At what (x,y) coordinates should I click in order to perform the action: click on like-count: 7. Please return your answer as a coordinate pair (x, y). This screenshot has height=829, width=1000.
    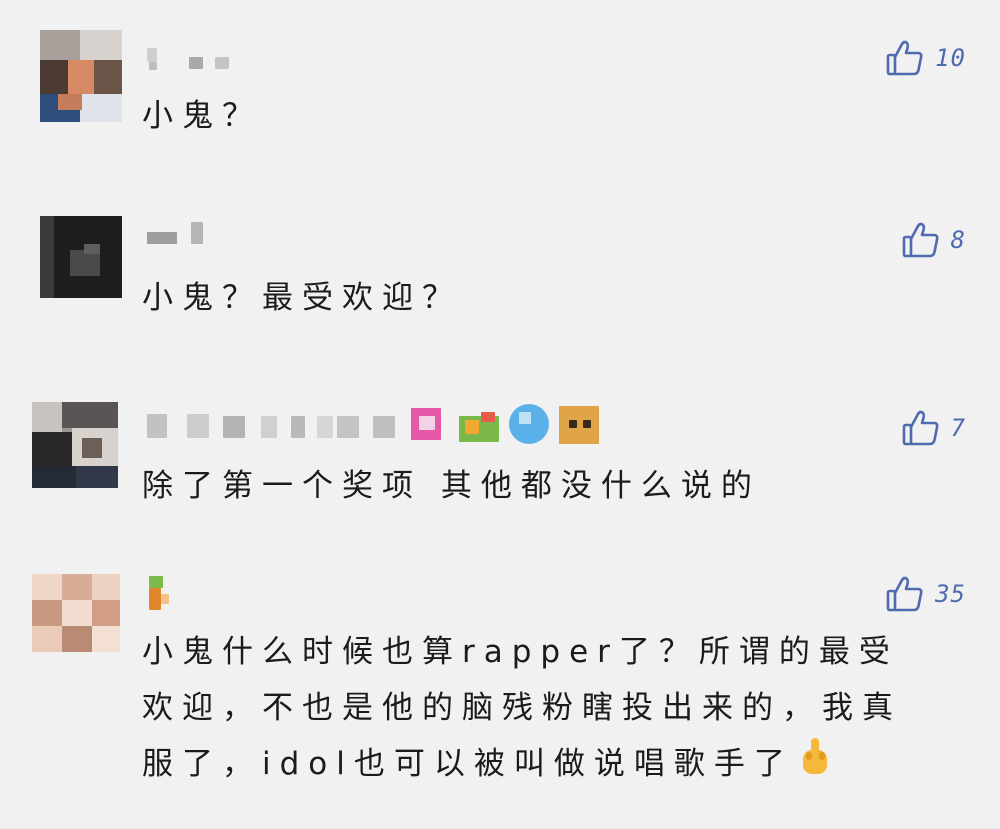
    Looking at the image, I should click on (958, 428).